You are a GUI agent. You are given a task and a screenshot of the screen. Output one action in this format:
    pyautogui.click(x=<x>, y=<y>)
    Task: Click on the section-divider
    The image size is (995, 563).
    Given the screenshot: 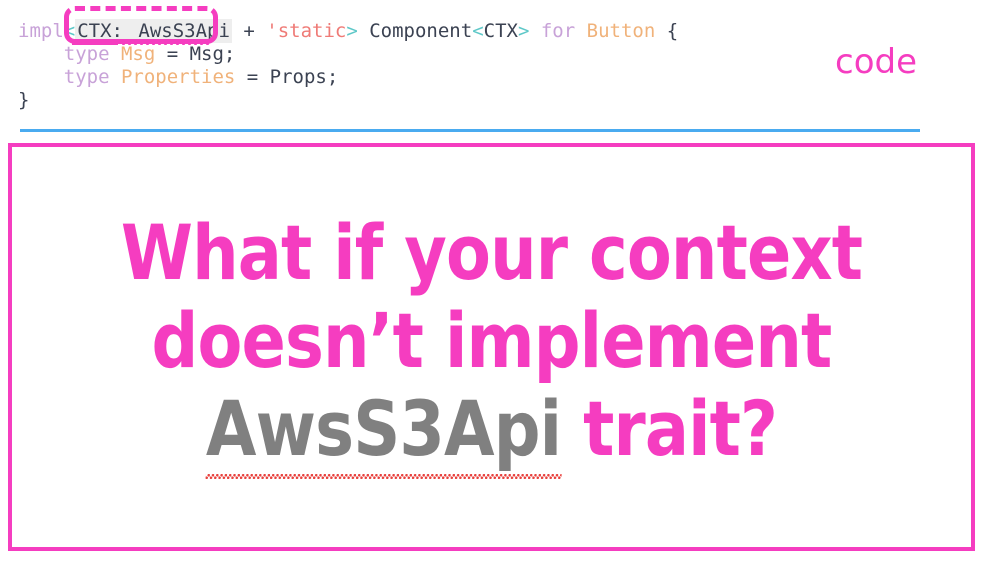 What is the action you would take?
    pyautogui.click(x=470, y=130)
    